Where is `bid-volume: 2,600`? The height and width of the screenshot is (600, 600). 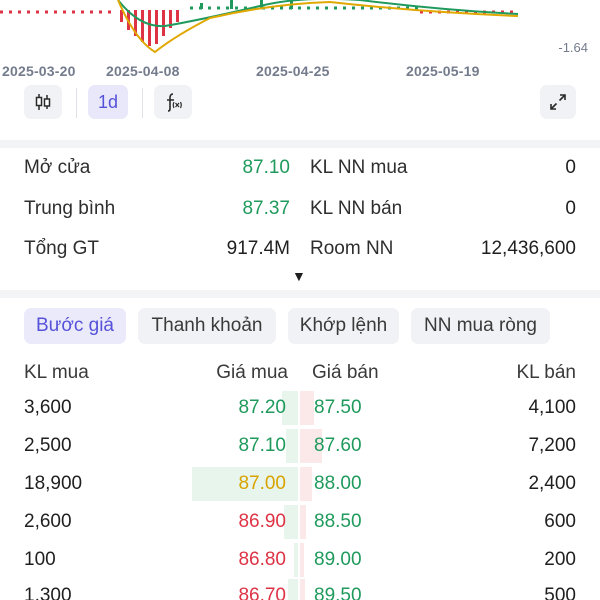 bid-volume: 2,600 is located at coordinates (48, 521).